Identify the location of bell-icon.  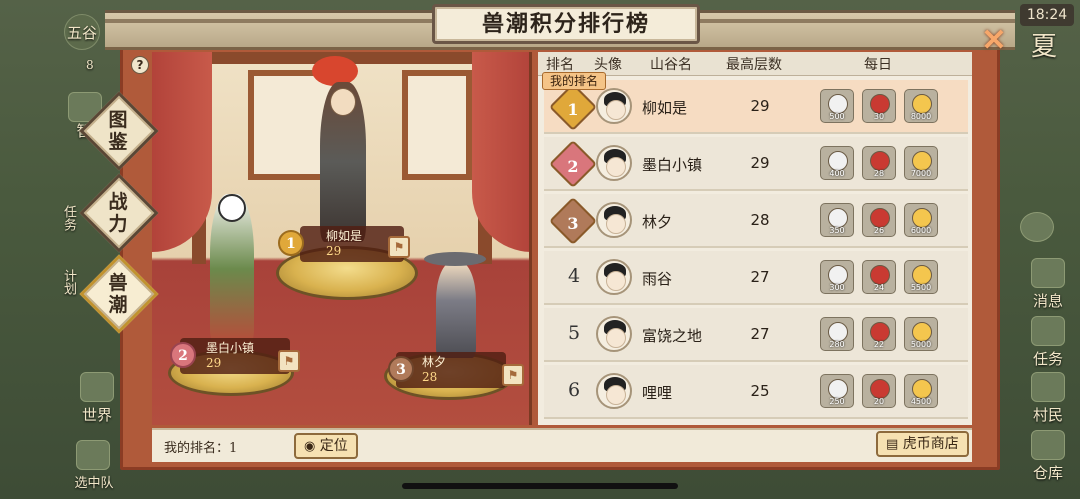
(1048, 273).